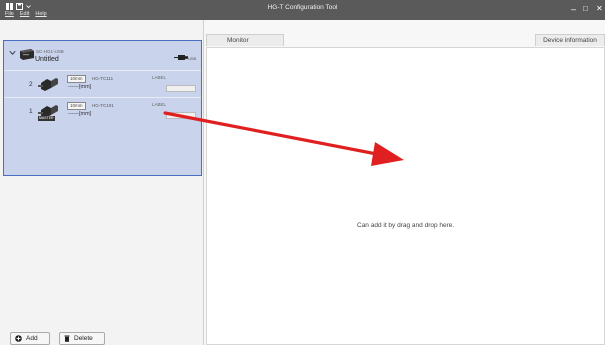 The height and width of the screenshot is (345, 605). Describe the element at coordinates (18, 338) in the screenshot. I see `add-icon` at that location.